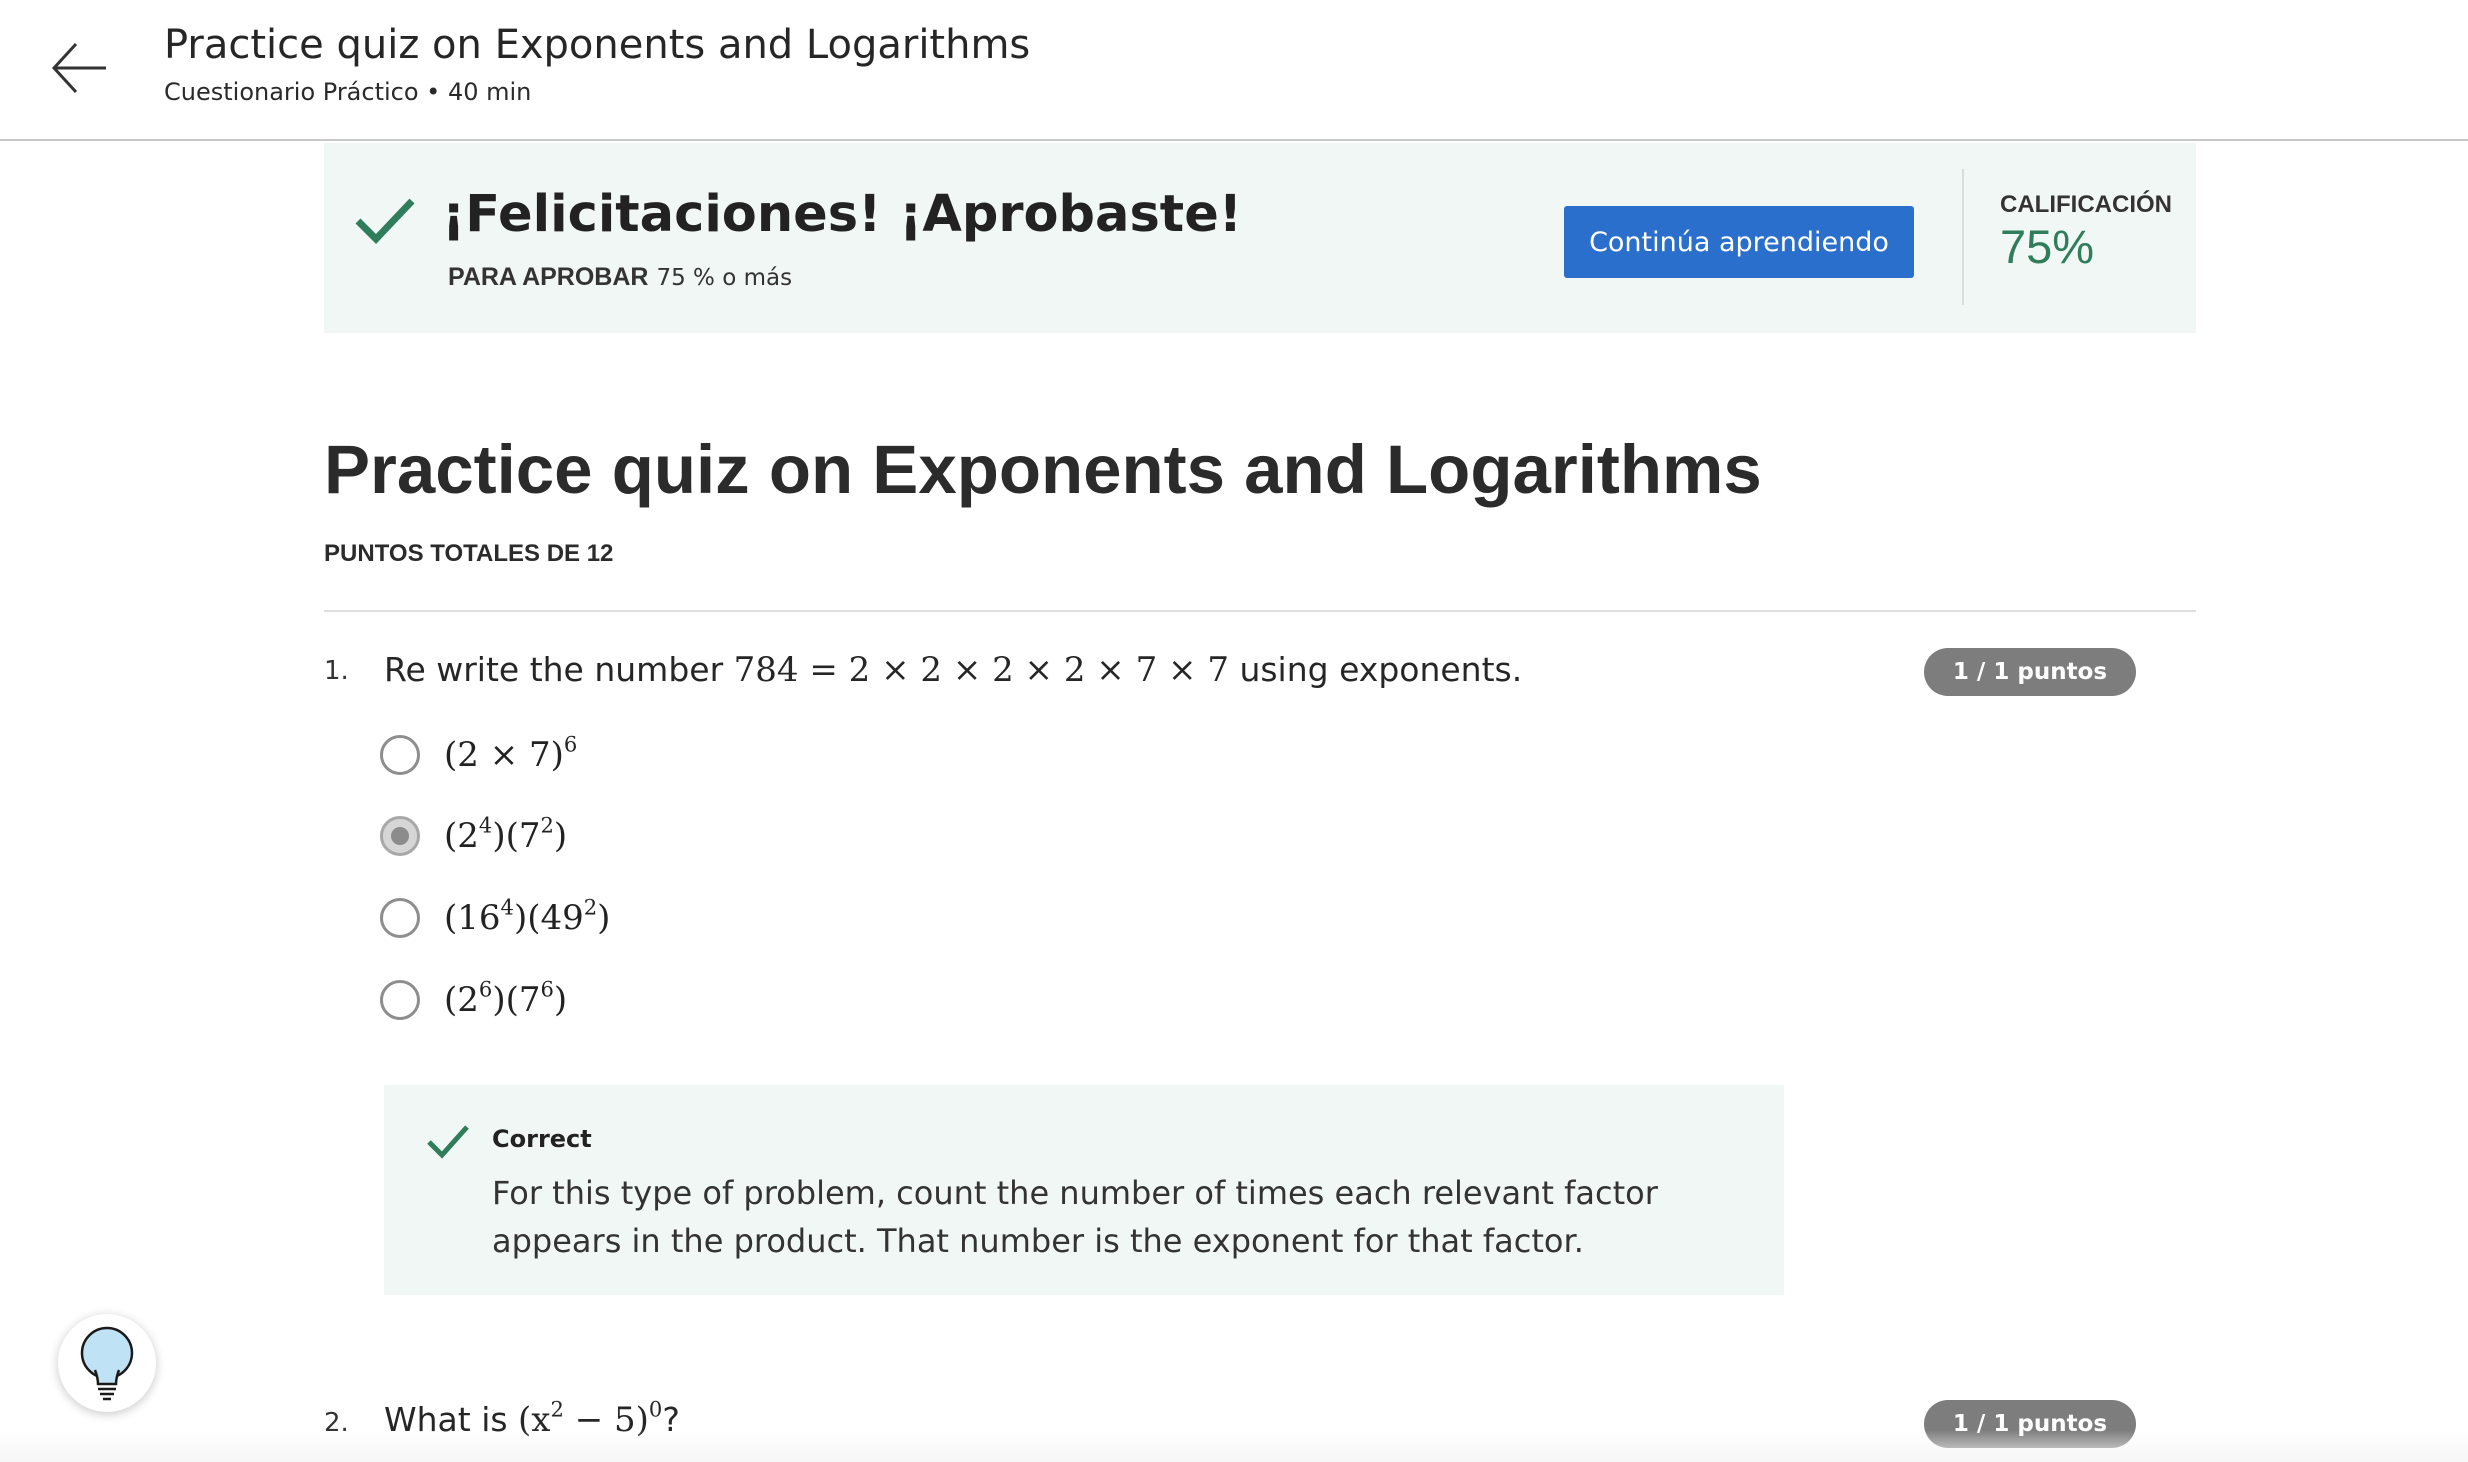 This screenshot has height=1462, width=2468. I want to click on banner-title: ¡Felicitaciones! ¡Aprobaste!, so click(842, 214).